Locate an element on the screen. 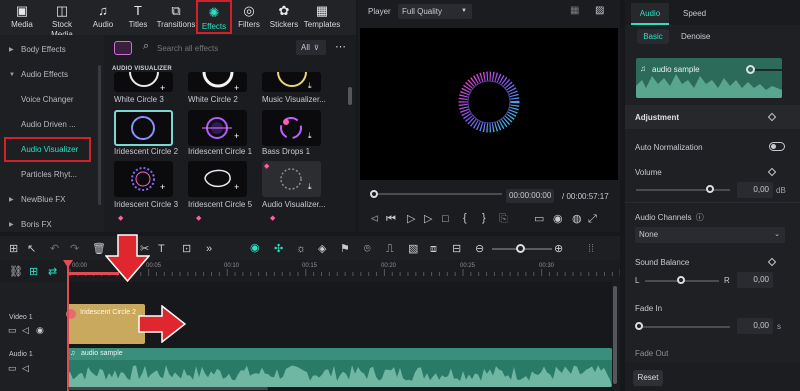 The width and height of the screenshot is (800, 391). tab-speed: Speed is located at coordinates (701, 14).